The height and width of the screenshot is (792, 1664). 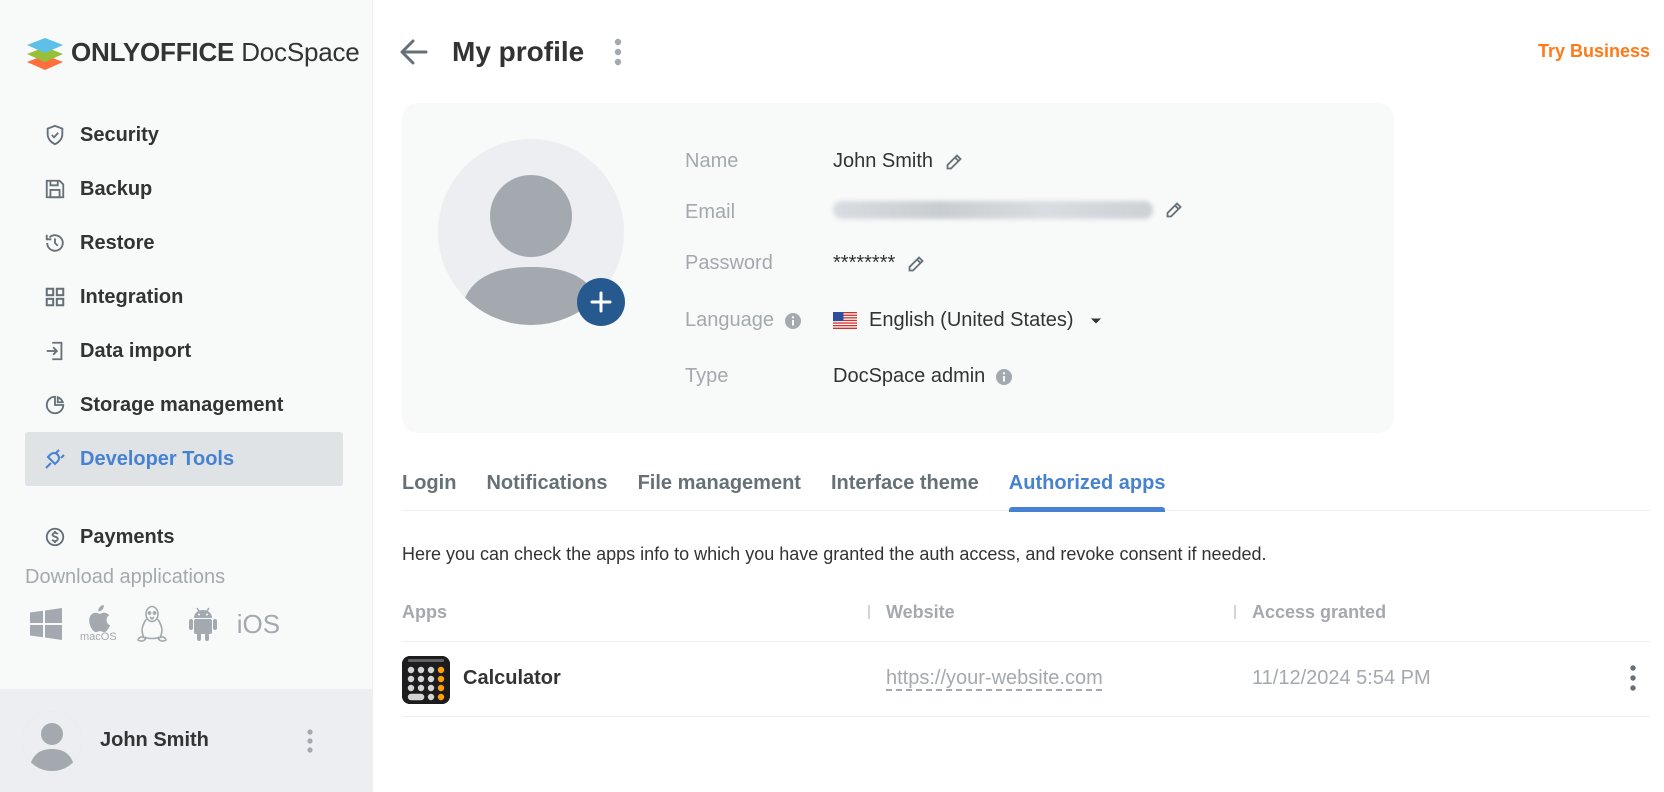 I want to click on sidebar-item-security: Security, so click(x=184, y=135).